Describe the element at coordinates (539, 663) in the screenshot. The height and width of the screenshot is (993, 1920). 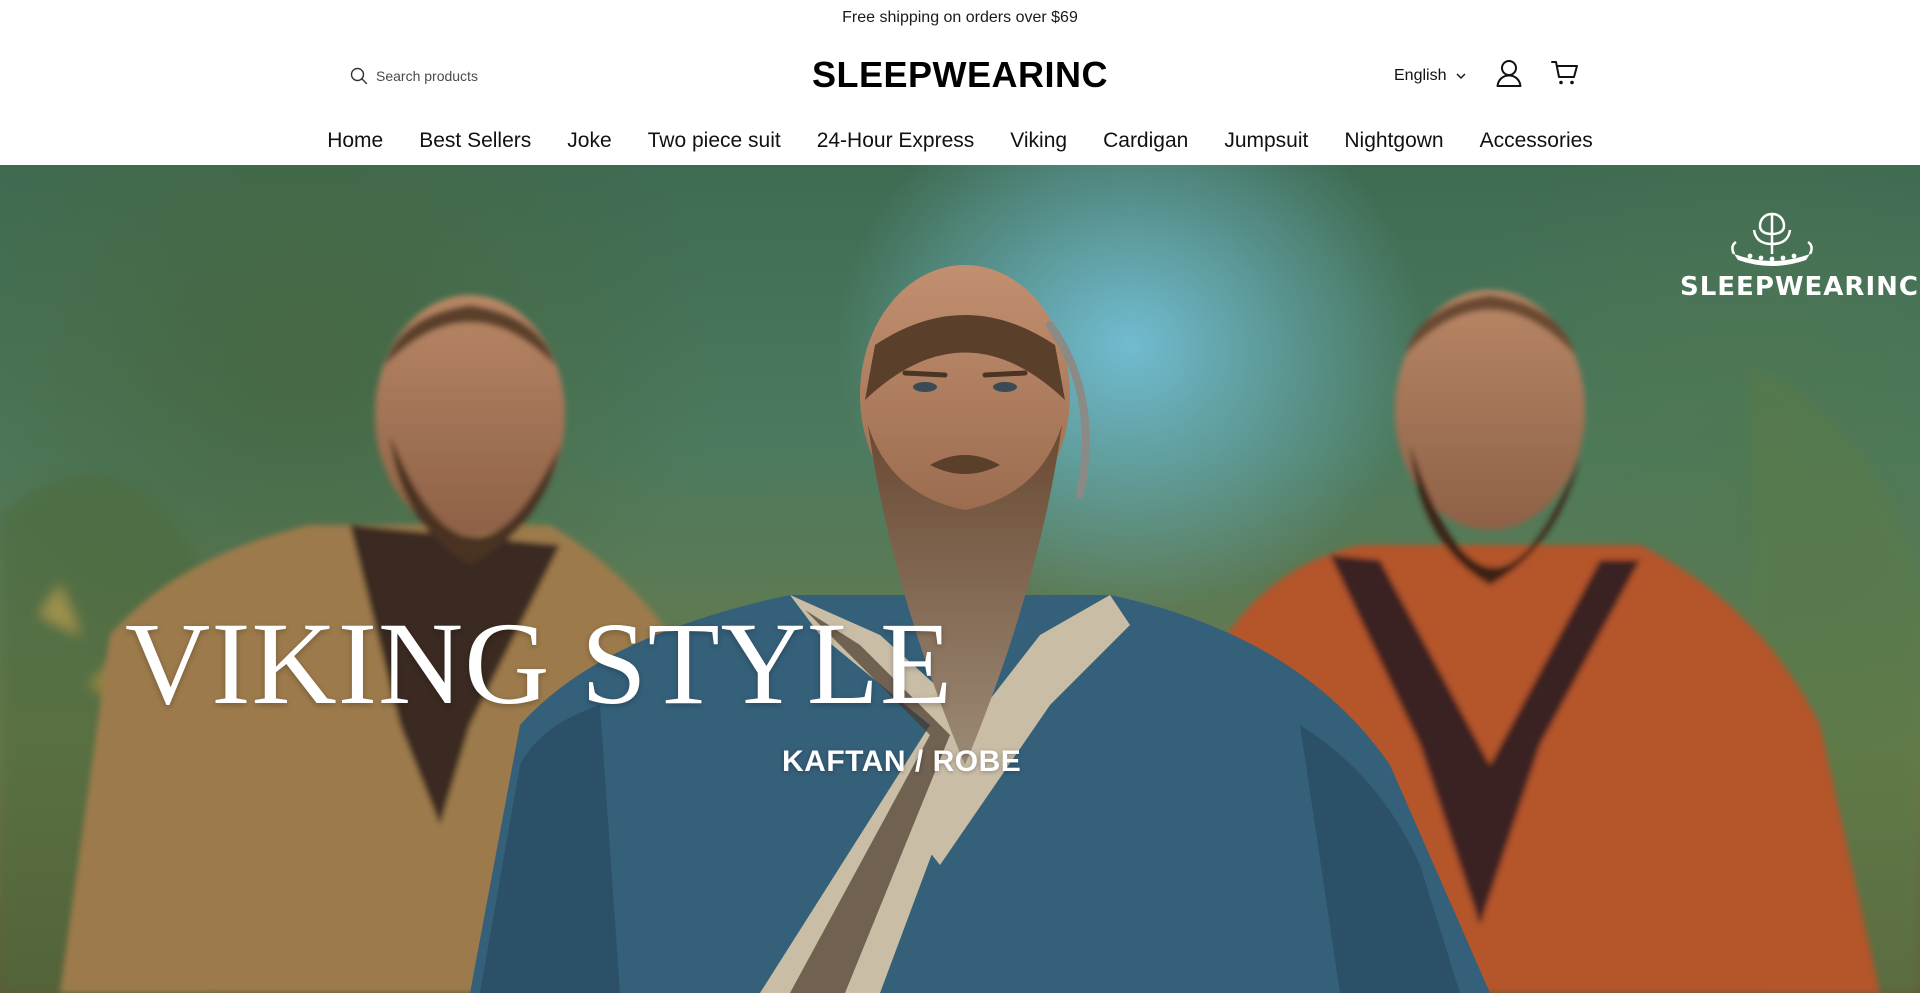
I see `hero-title: VIKING STYLE` at that location.